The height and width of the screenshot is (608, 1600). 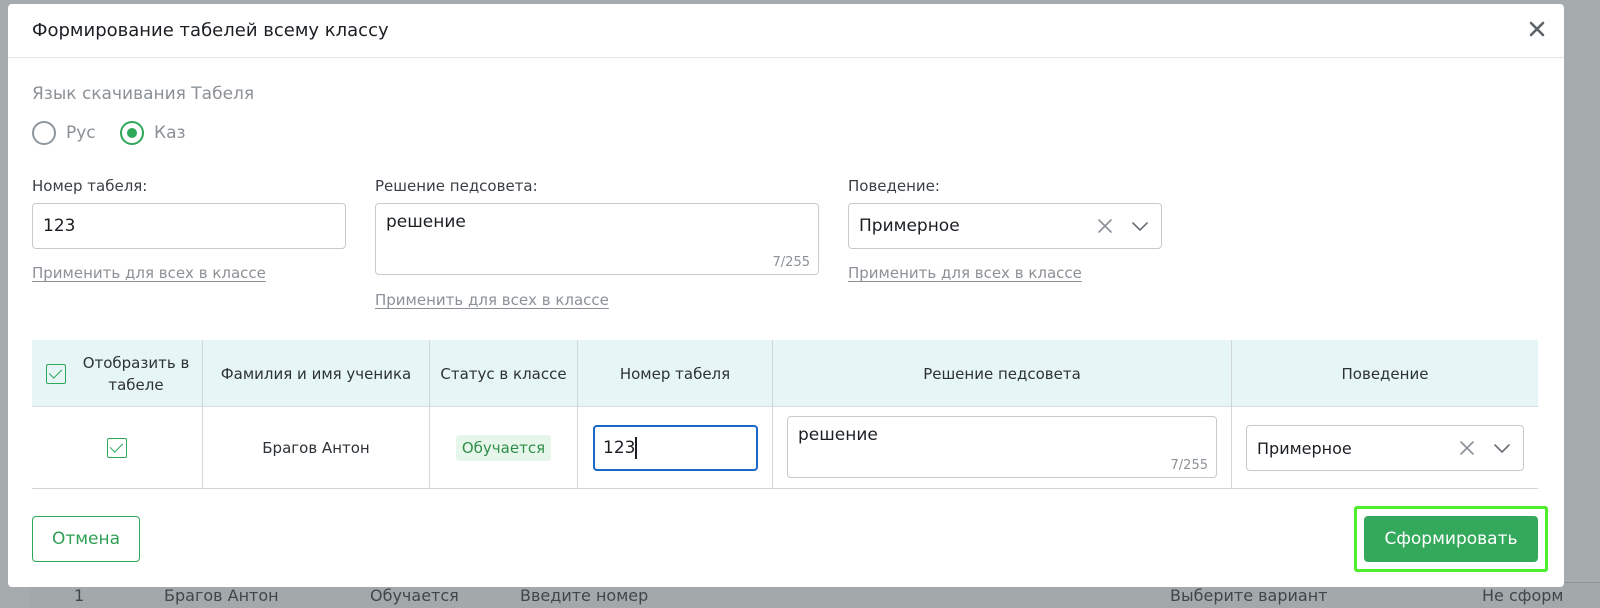 I want to click on row-behavior-select: Примерное, so click(x=1385, y=448).